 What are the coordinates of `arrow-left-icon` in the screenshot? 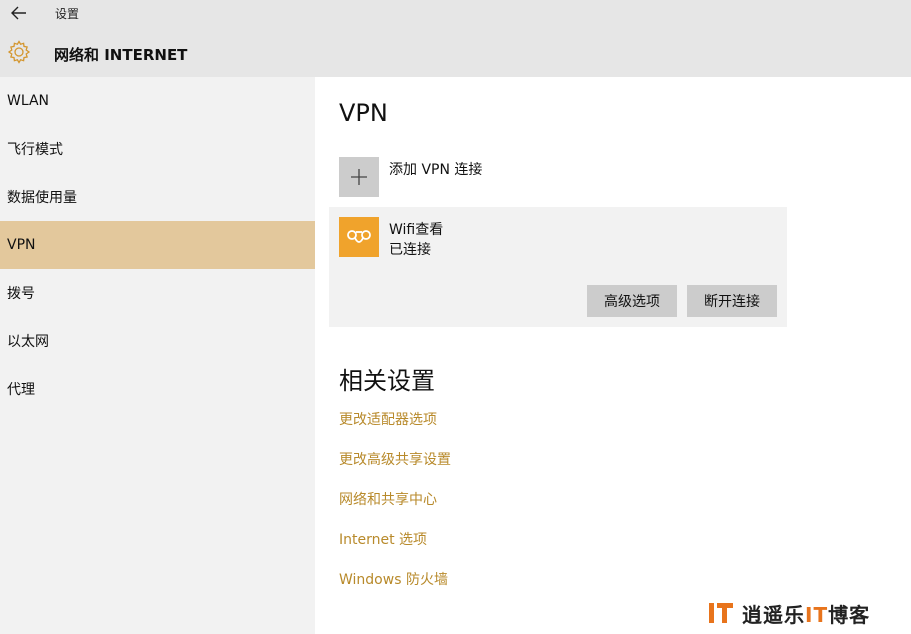 It's located at (18, 13).